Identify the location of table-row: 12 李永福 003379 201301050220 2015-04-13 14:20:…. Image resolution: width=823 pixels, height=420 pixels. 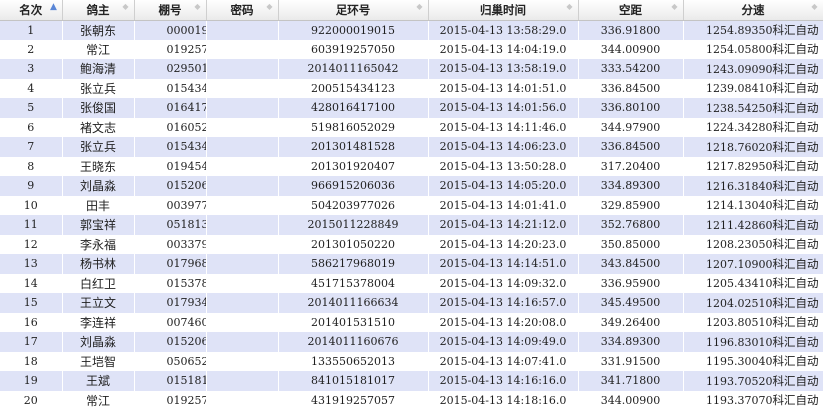
(411, 244).